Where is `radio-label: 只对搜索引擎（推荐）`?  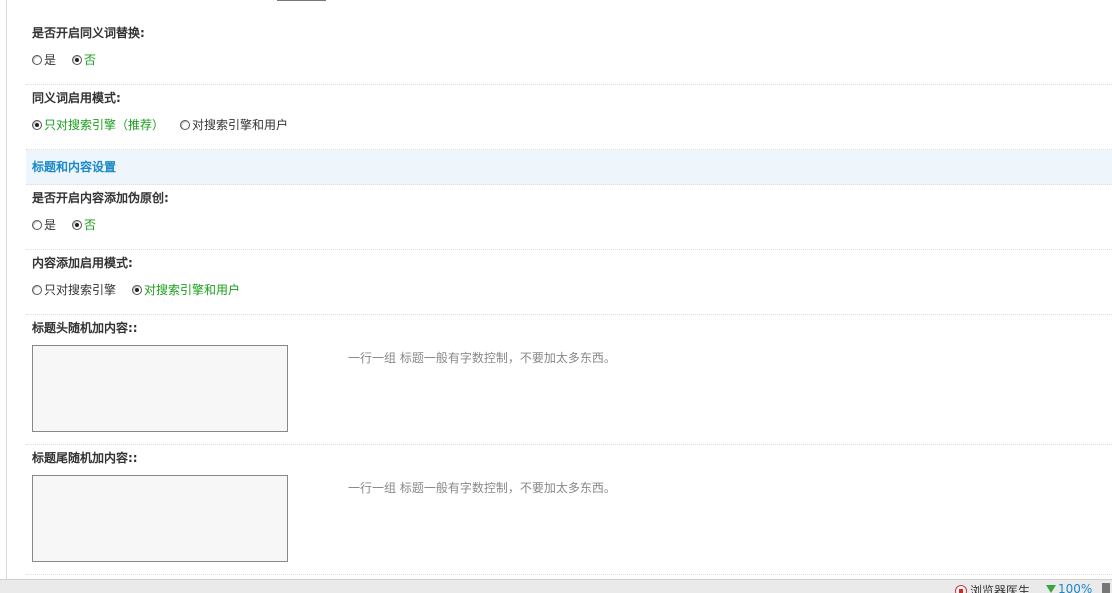 radio-label: 只对搜索引擎（推荐） is located at coordinates (104, 125).